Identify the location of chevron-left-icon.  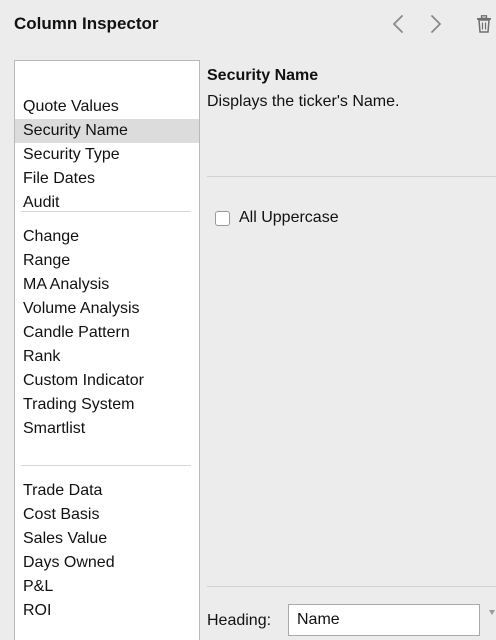
(398, 24).